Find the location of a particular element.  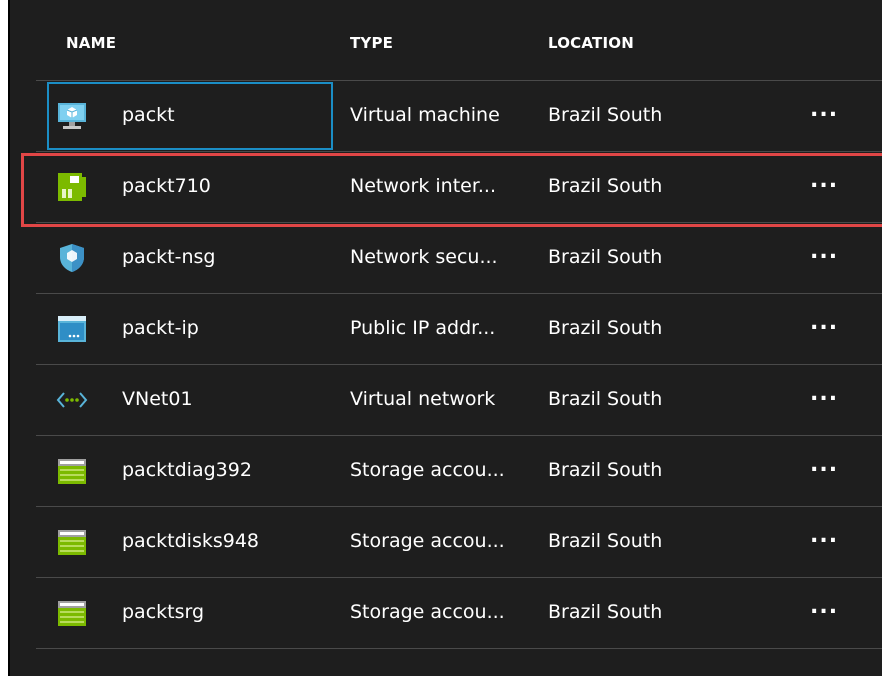

resource-name: packt is located at coordinates (148, 115).